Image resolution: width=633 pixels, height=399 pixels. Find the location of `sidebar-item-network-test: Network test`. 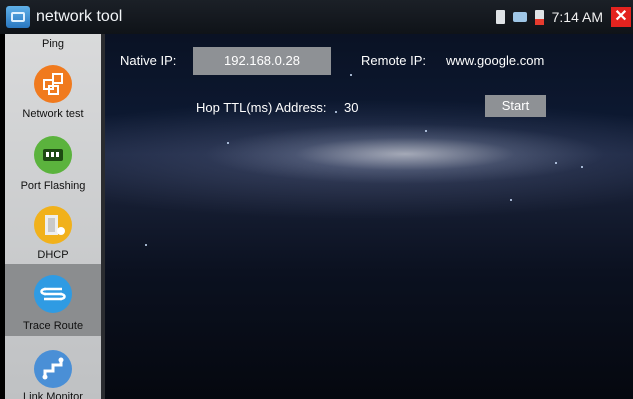

sidebar-item-network-test: Network test is located at coordinates (53, 92).